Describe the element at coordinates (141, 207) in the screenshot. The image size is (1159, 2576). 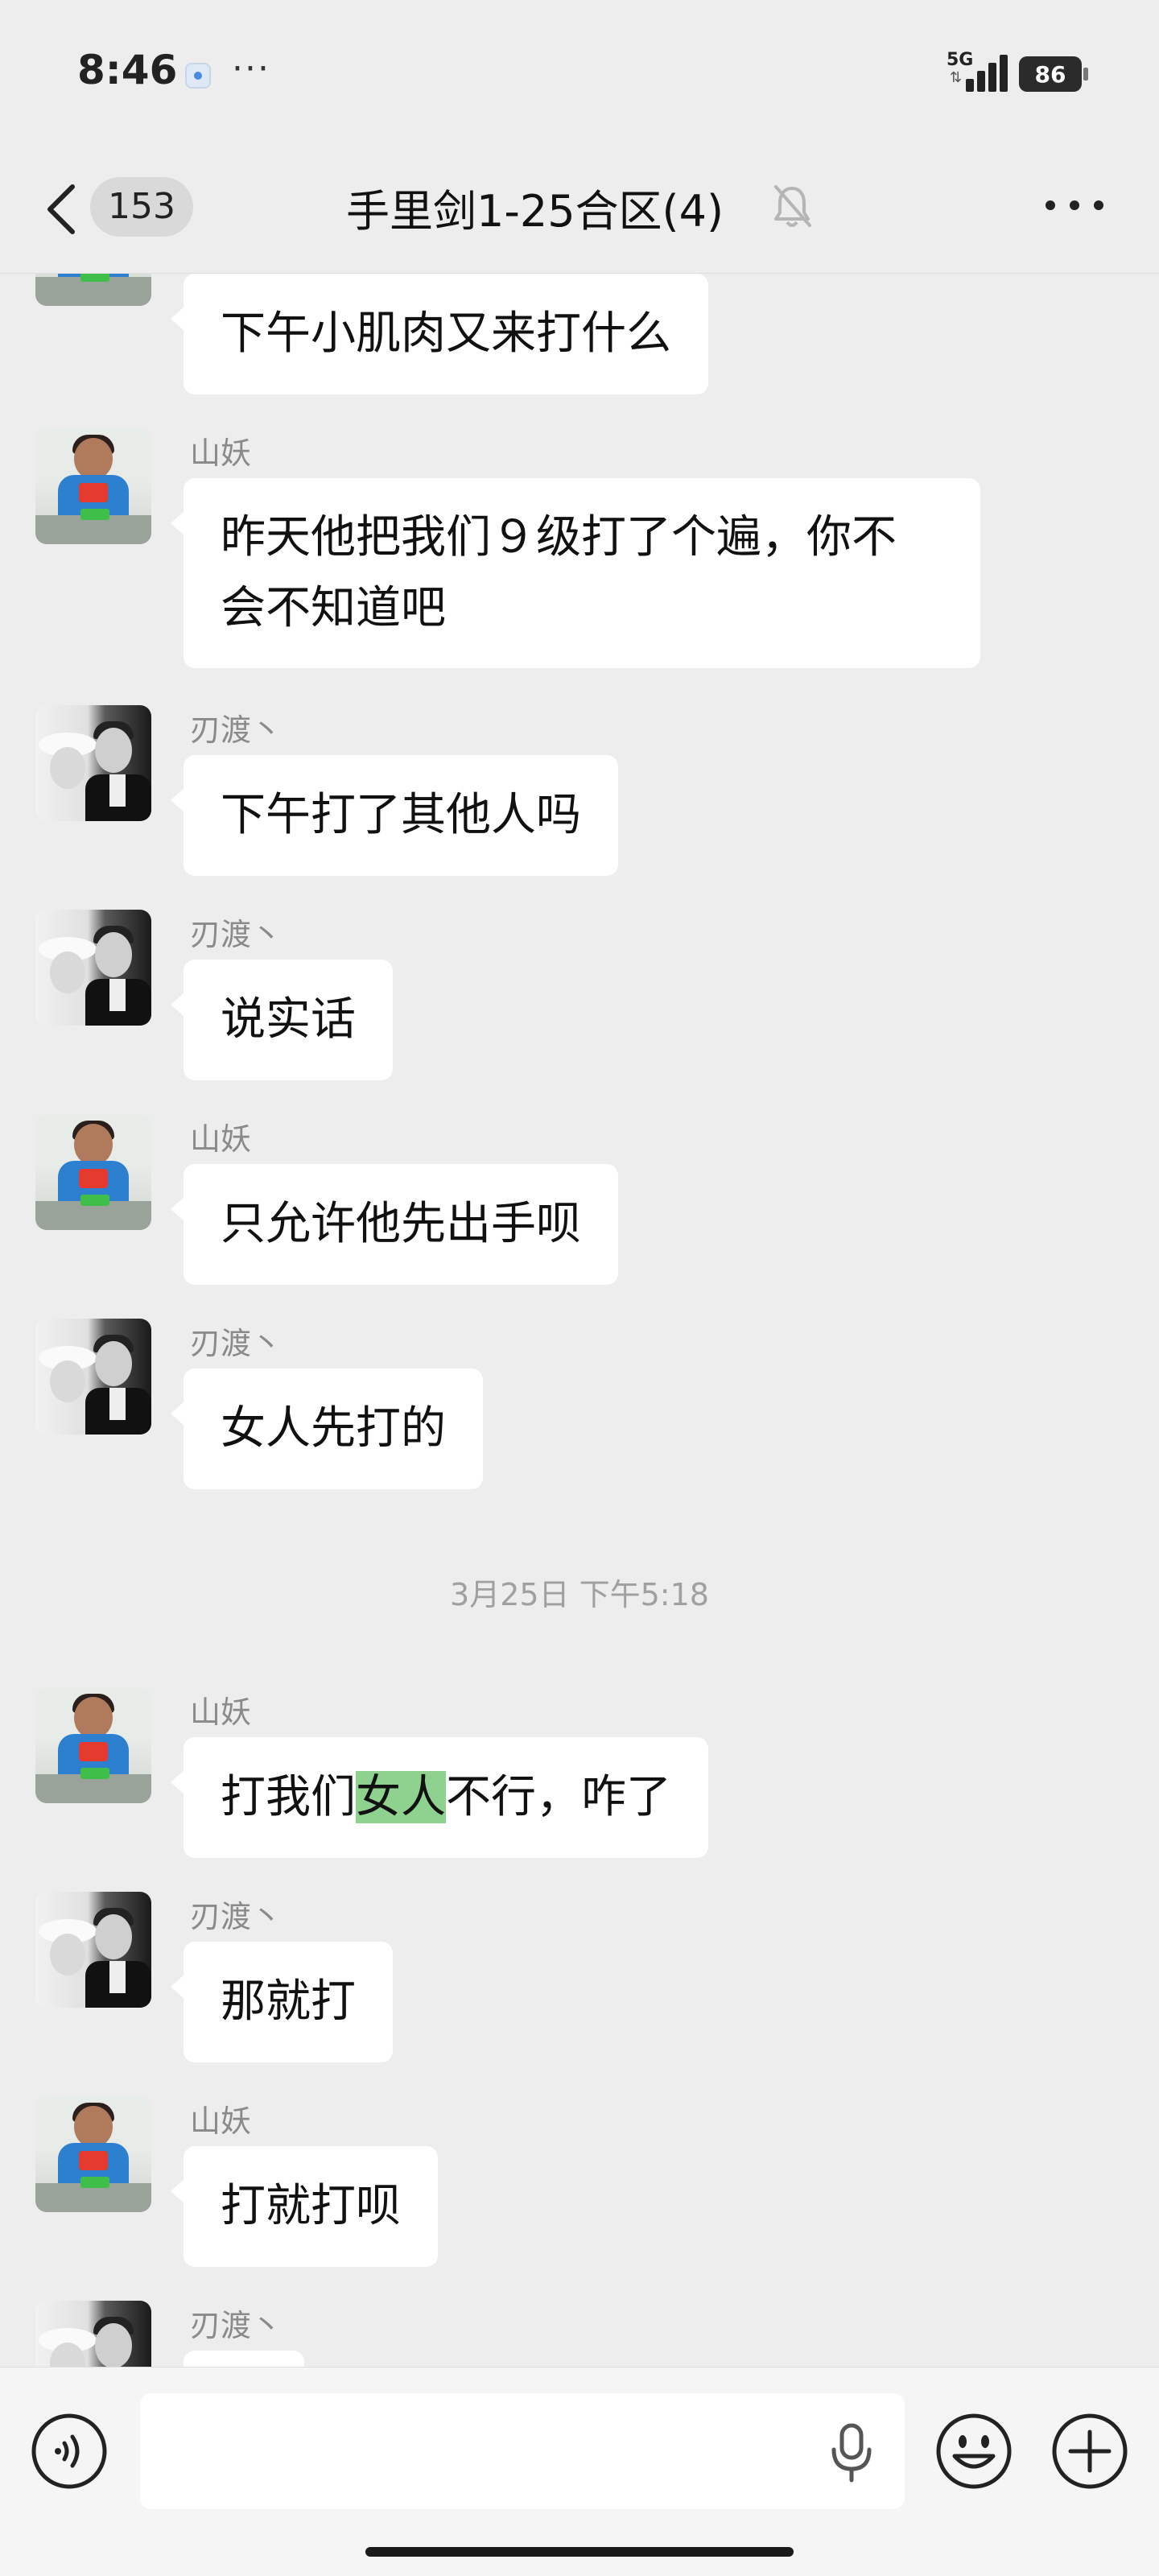
I see `unread-count-badge: 153` at that location.